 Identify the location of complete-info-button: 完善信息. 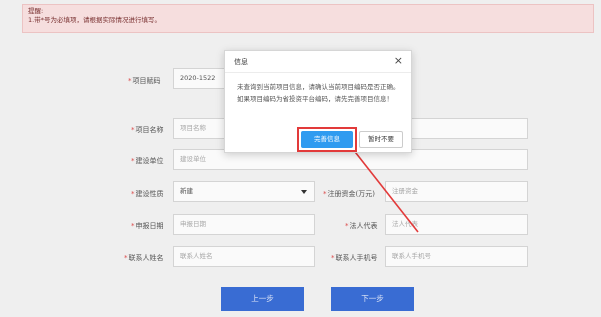
(327, 139).